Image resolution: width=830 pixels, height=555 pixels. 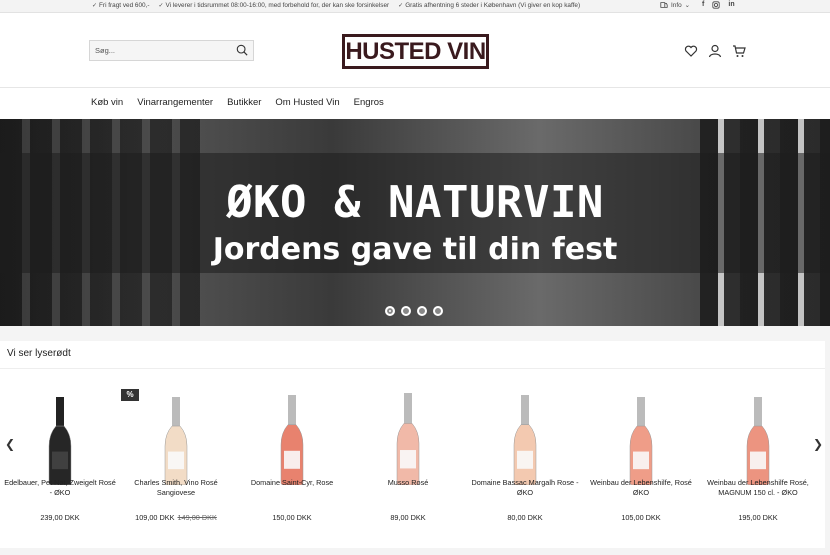 I want to click on facebook-icon: f, so click(x=703, y=5).